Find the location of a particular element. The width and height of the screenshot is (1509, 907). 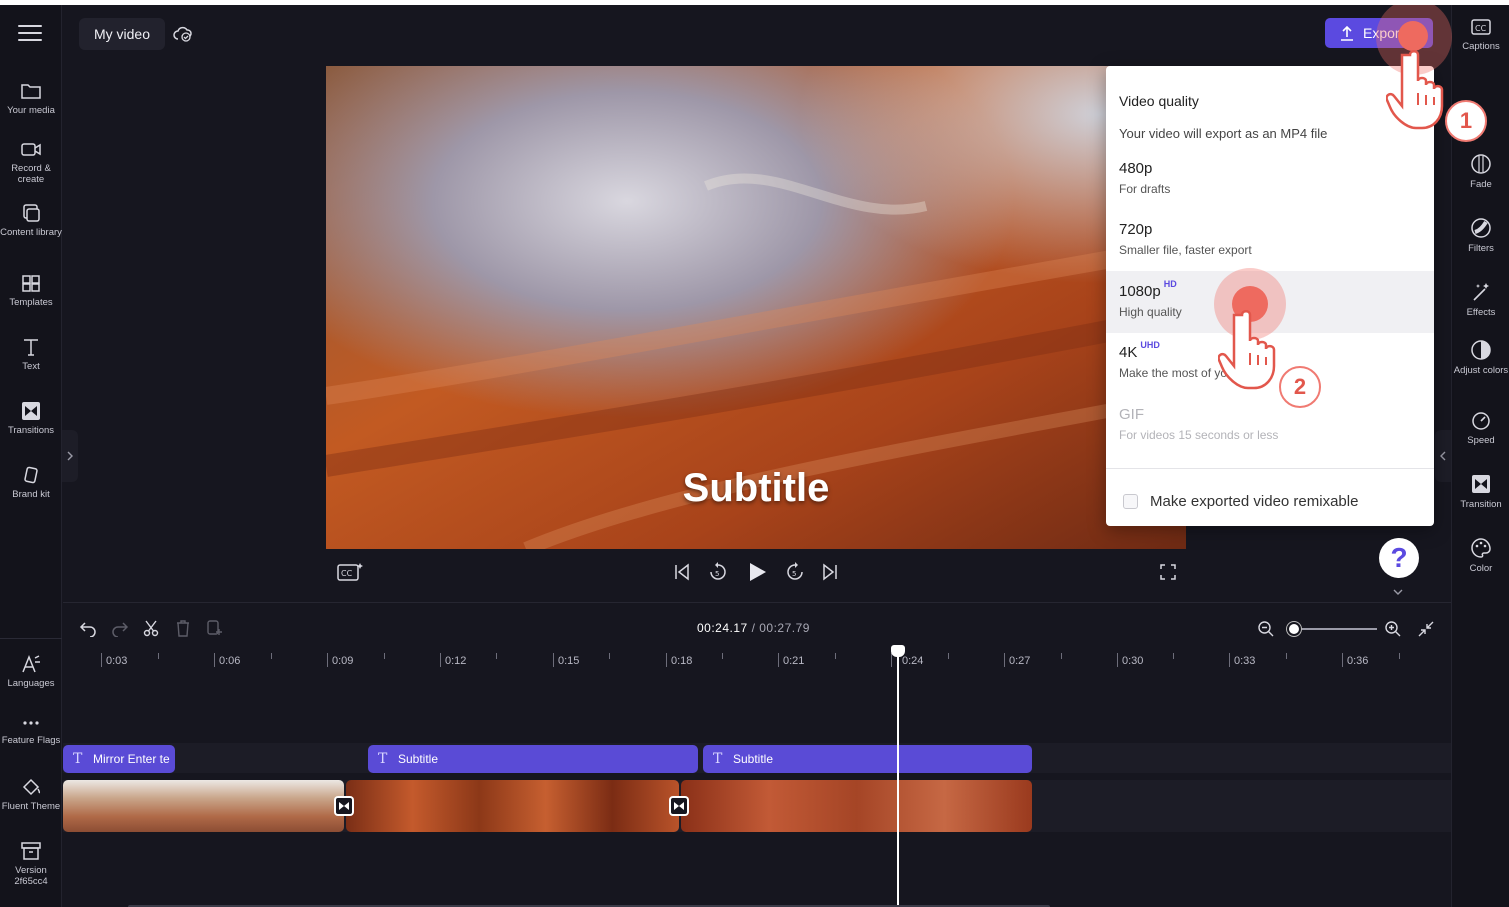

sidebar-item-fade: Fade is located at coordinates (1480, 171).